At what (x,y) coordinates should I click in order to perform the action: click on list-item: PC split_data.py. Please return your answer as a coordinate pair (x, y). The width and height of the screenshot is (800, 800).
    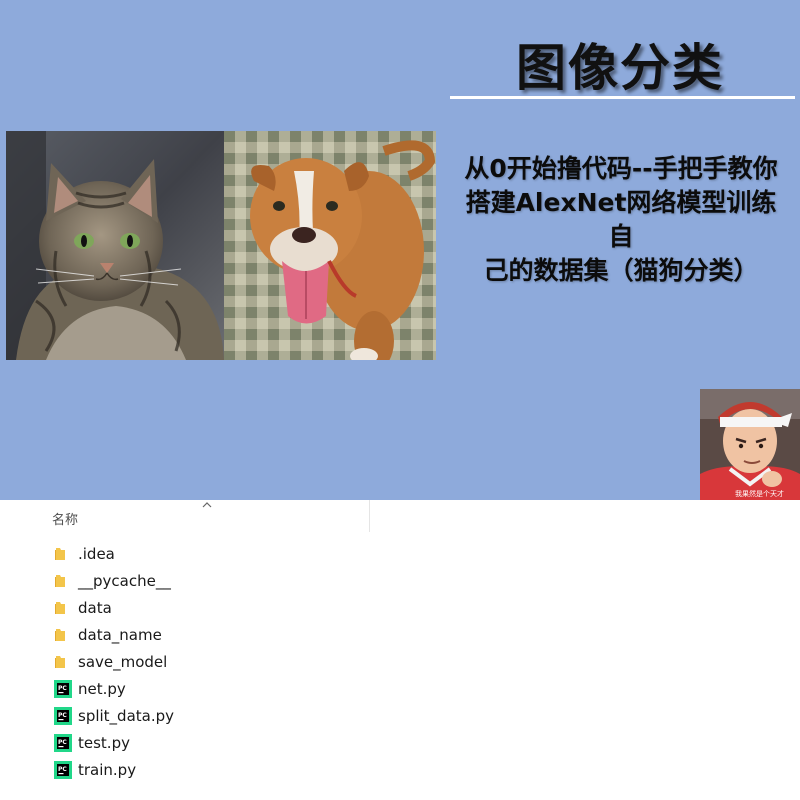
    Looking at the image, I should click on (200, 717).